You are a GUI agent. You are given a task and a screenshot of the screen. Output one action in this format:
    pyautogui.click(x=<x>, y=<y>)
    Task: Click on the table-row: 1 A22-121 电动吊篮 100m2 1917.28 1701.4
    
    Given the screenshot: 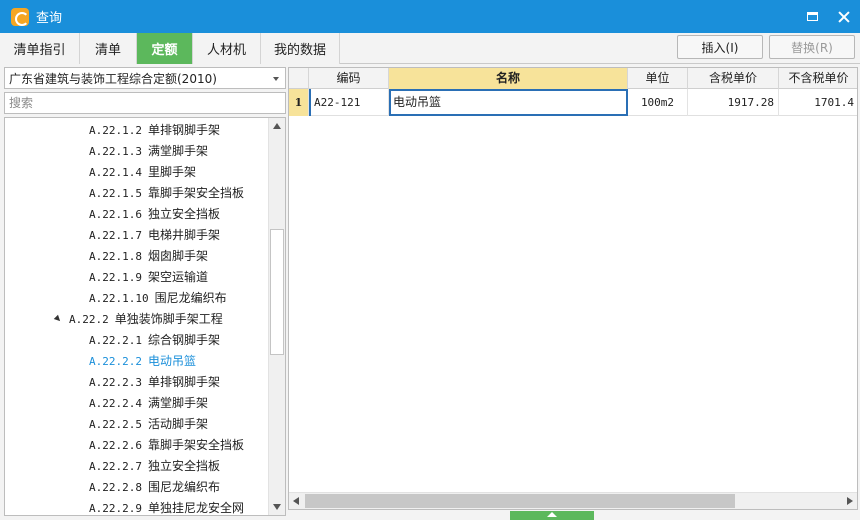 What is the action you would take?
    pyautogui.click(x=573, y=102)
    